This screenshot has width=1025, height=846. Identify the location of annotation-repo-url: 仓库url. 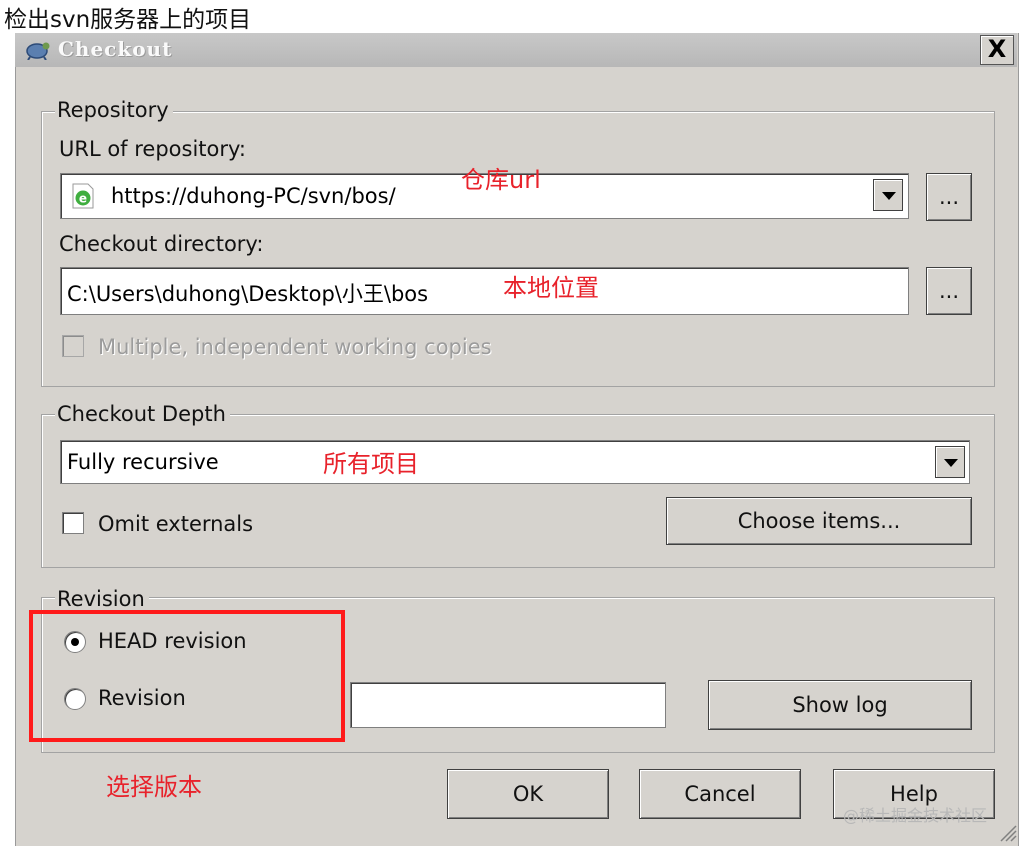
(501, 180).